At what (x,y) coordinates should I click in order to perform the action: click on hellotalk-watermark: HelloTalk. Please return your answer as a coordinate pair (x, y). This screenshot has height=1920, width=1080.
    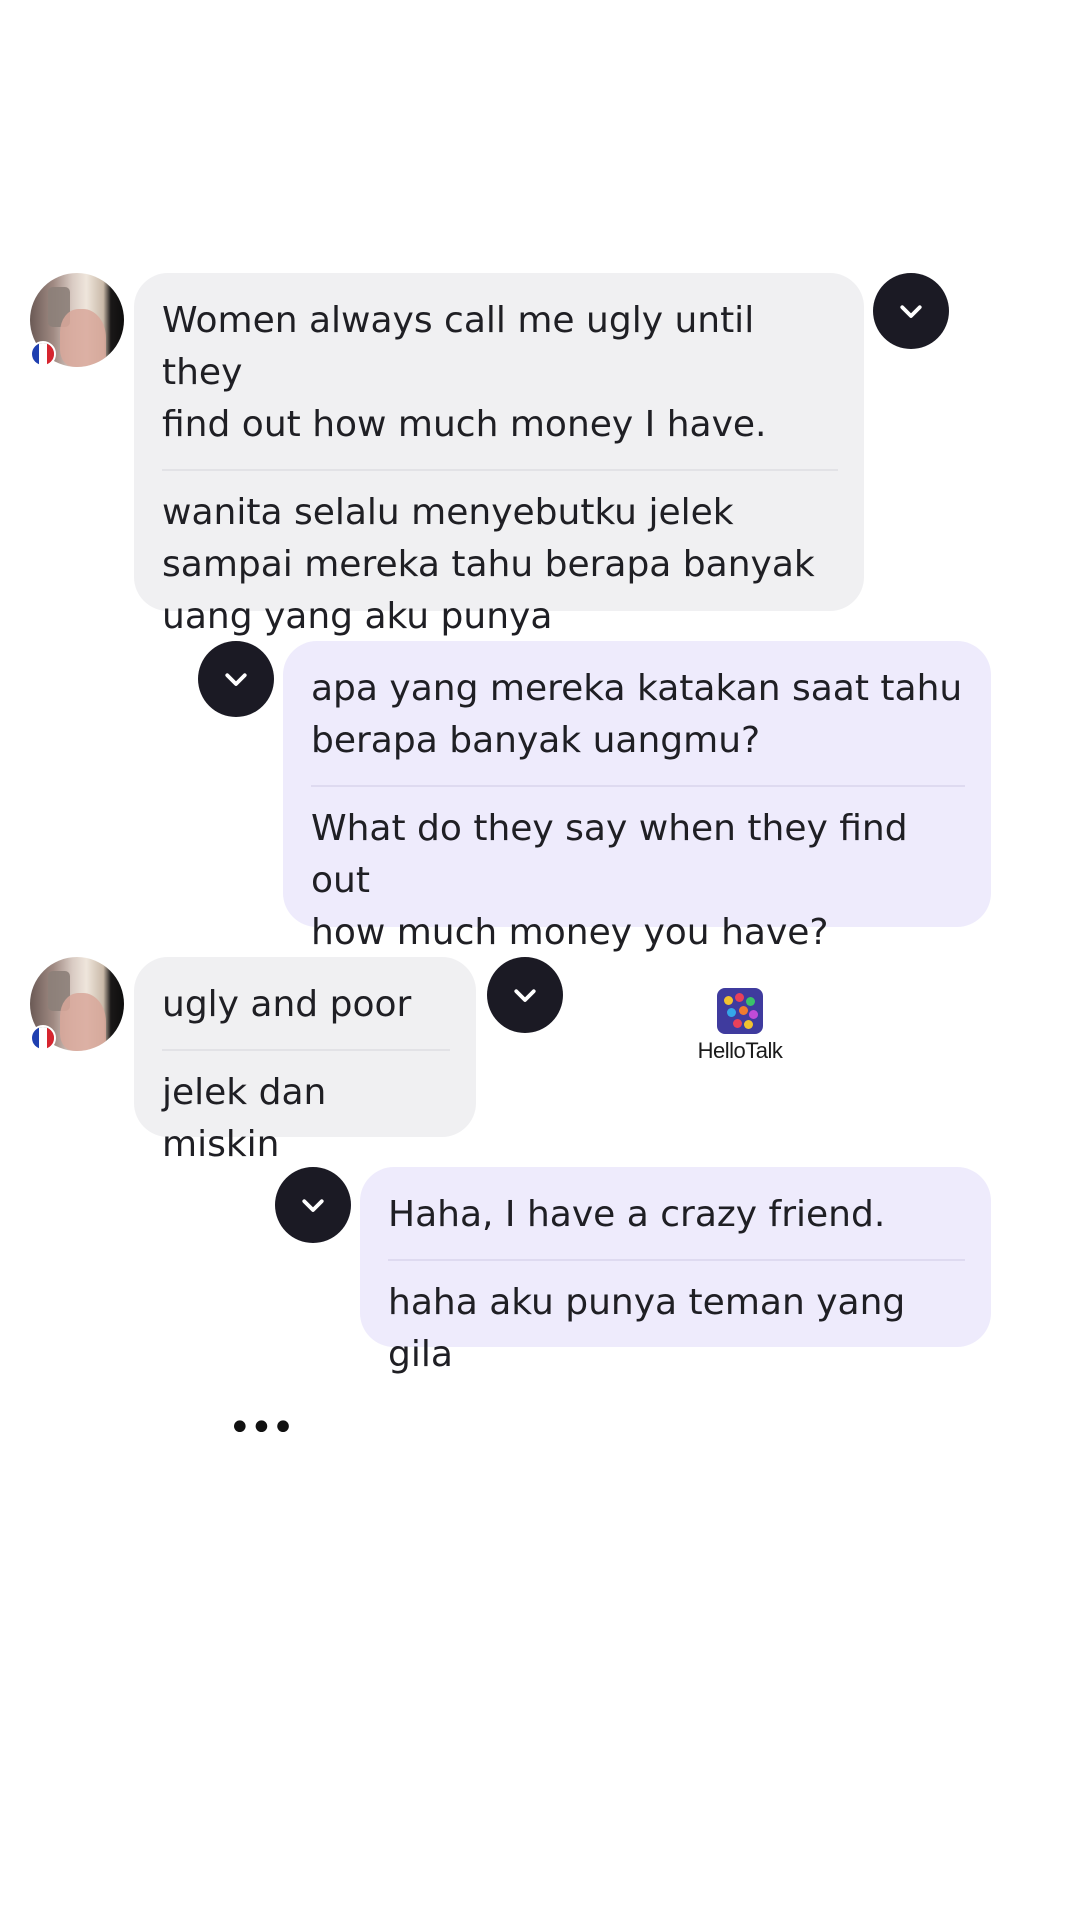
    Looking at the image, I should click on (740, 1033).